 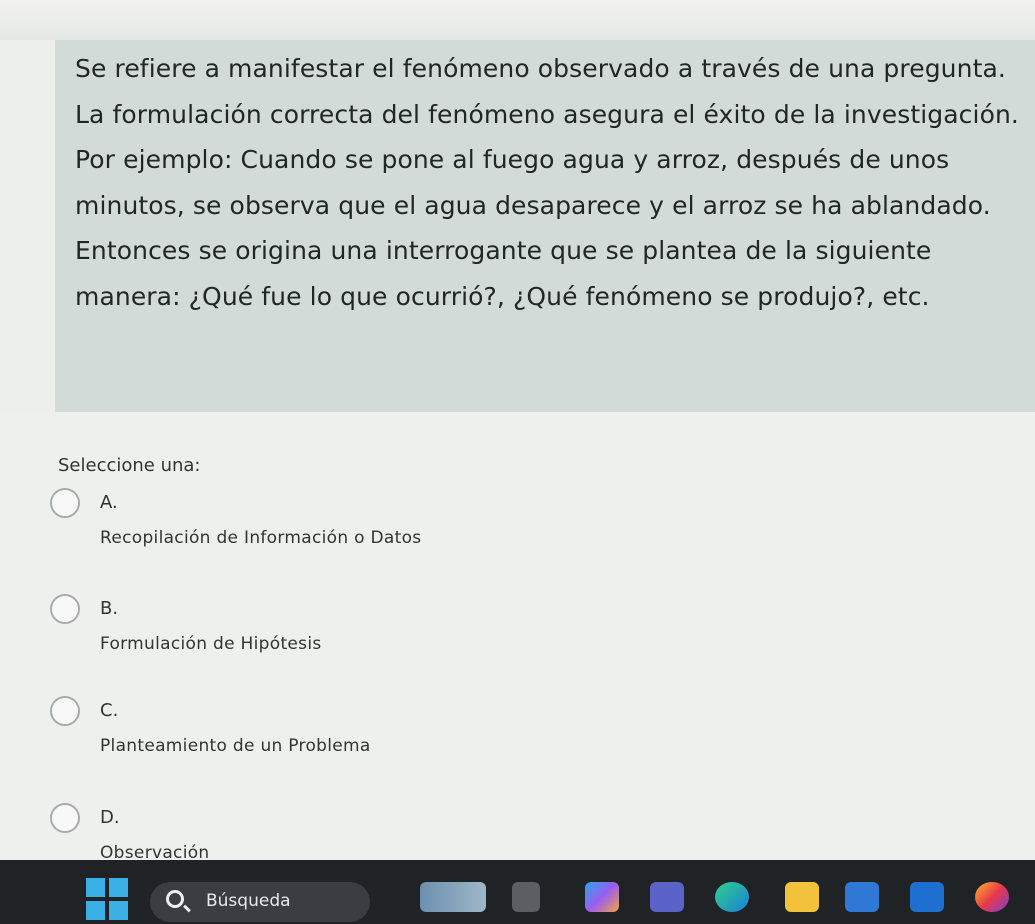 I want to click on option-c-label: Planteamiento de un Problema, so click(x=235, y=746).